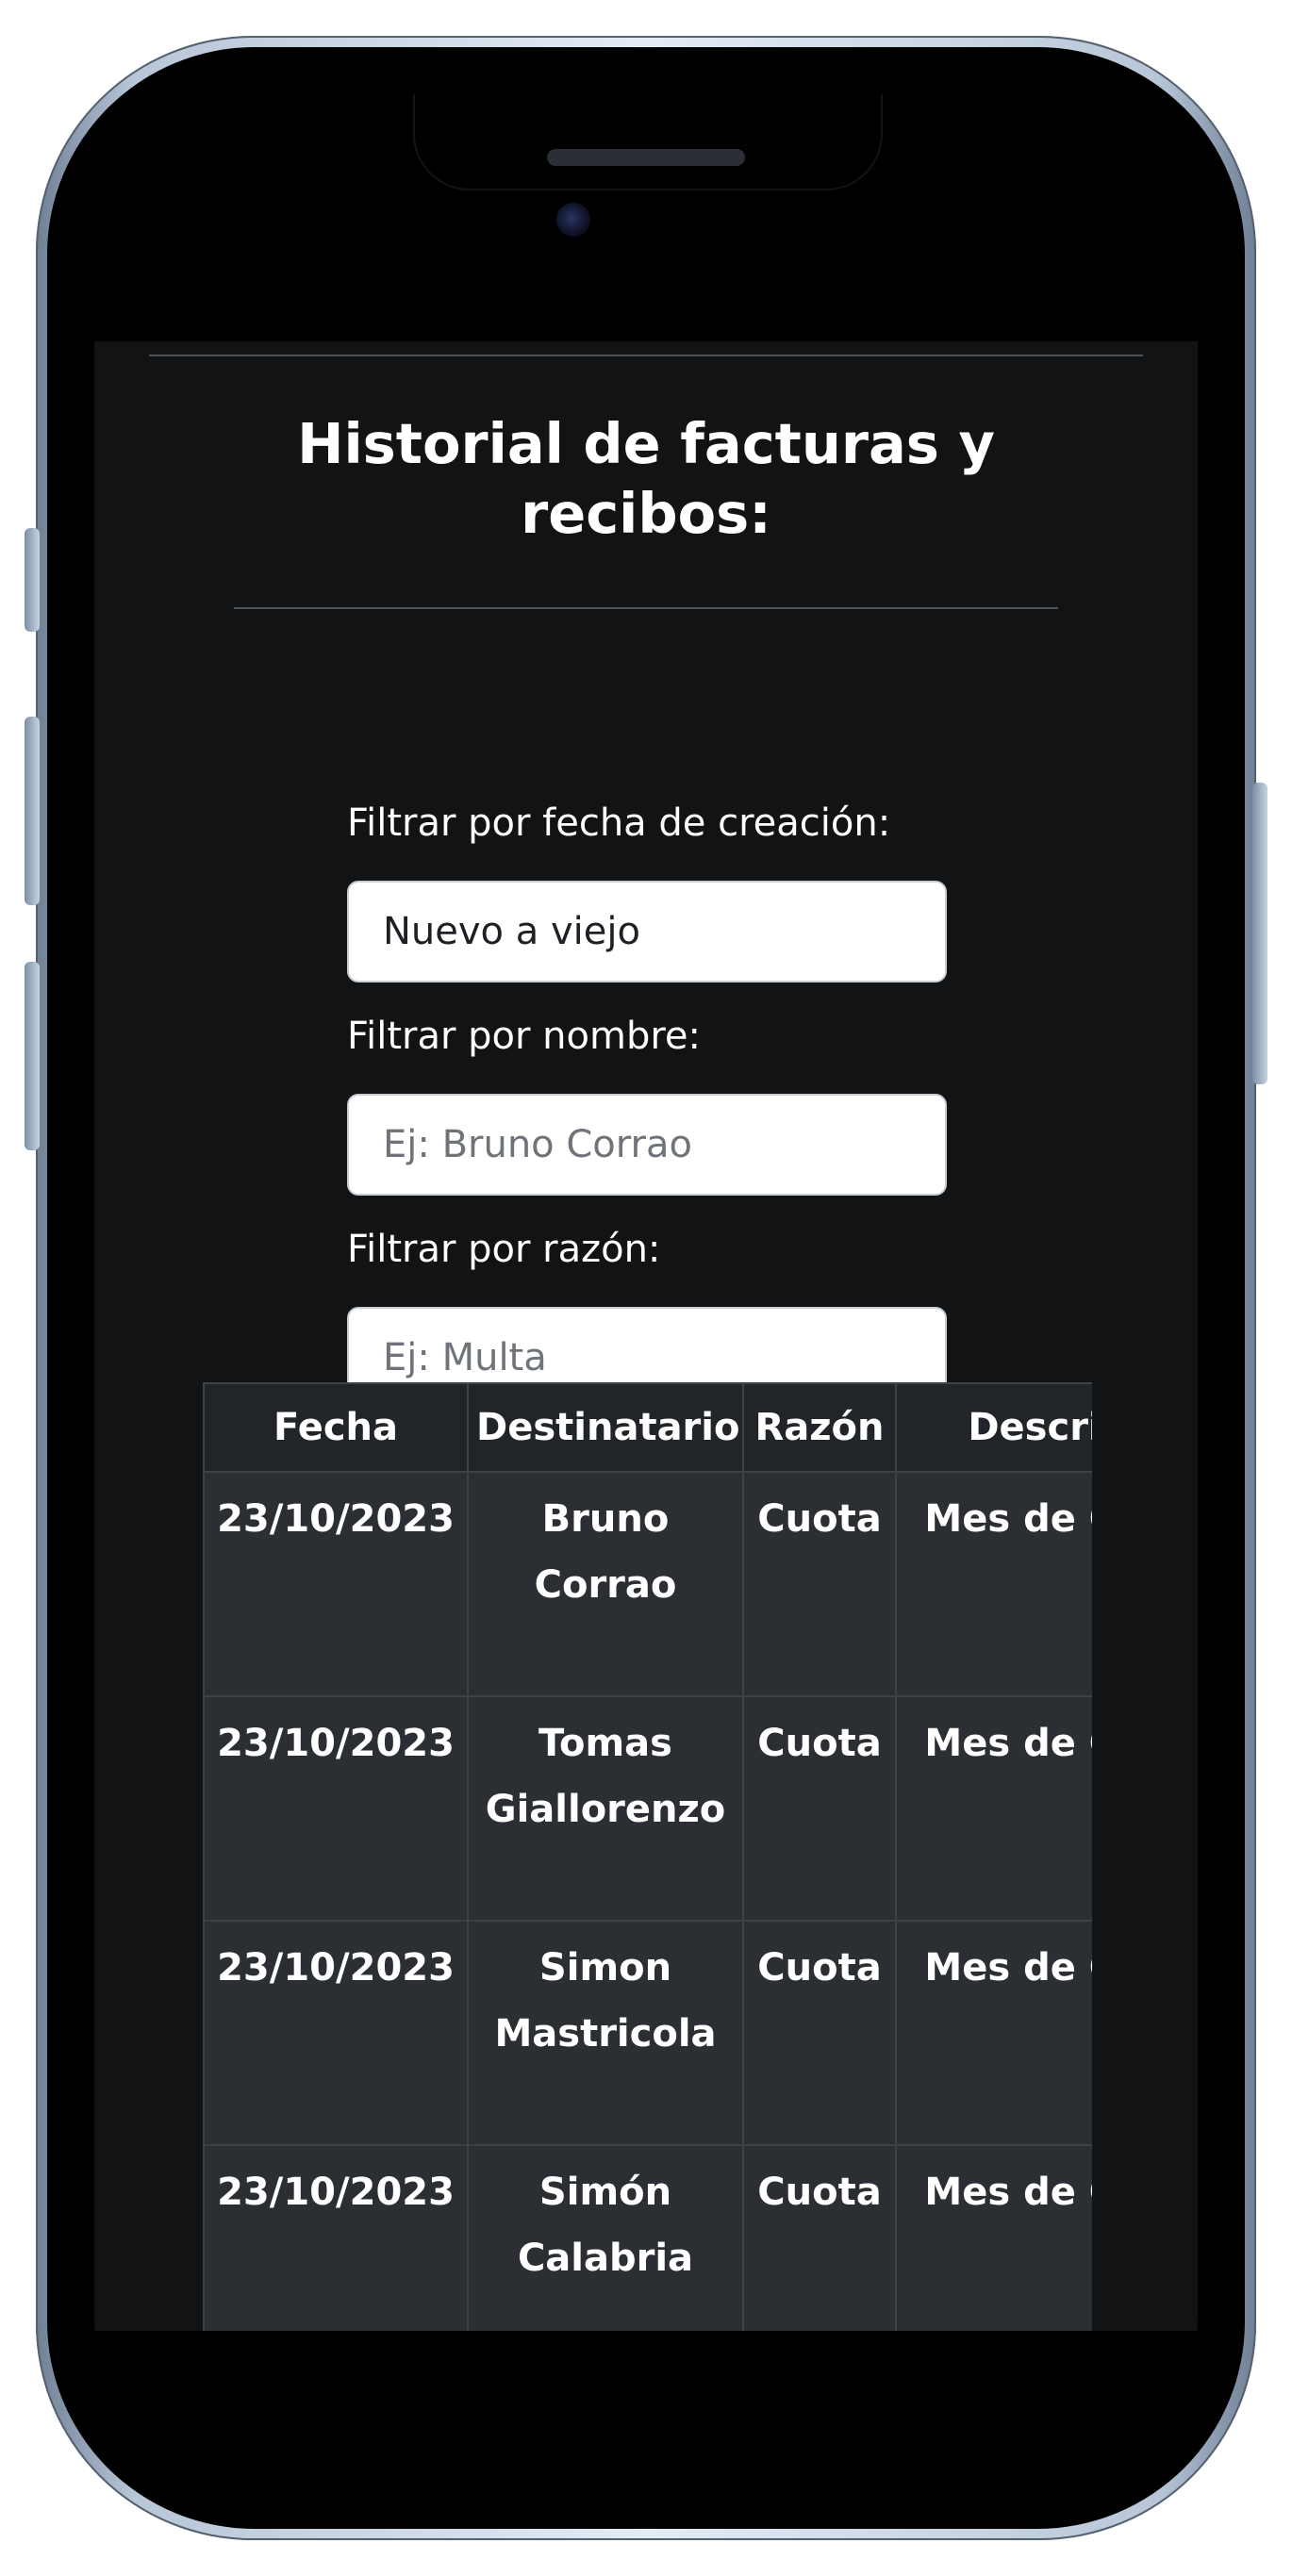 The image size is (1292, 2576). Describe the element at coordinates (336, 1427) in the screenshot. I see `header-fecha: Fecha` at that location.